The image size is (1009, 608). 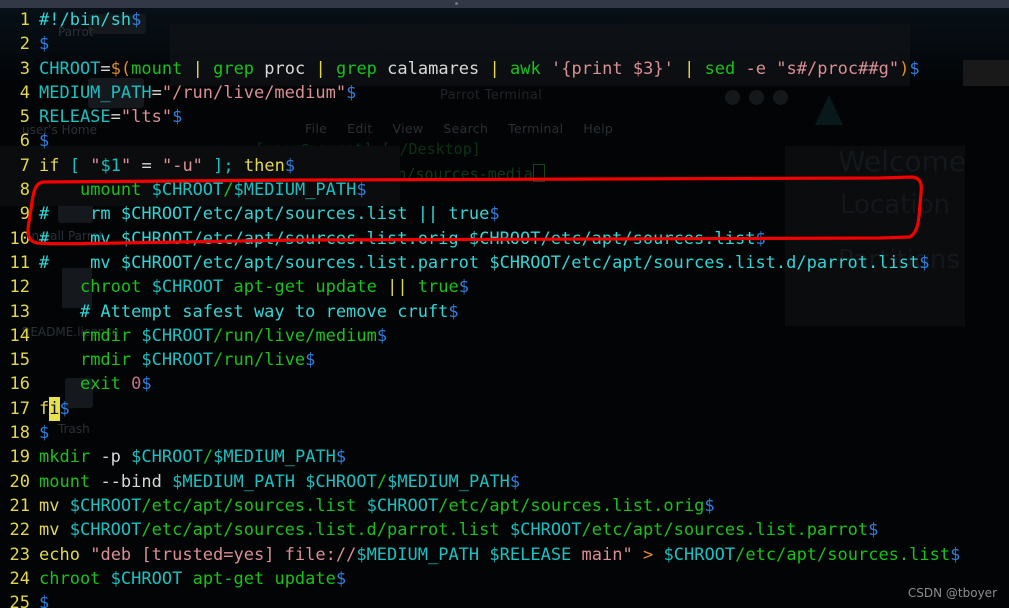 What do you see at coordinates (24, 44) in the screenshot?
I see `vim-line-number: 2` at bounding box center [24, 44].